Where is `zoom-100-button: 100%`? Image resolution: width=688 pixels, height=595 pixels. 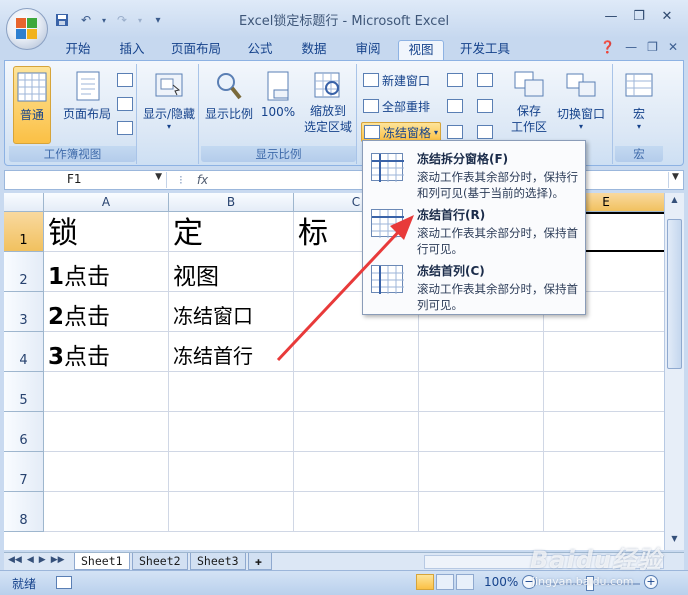
zoom-100-button: 100% is located at coordinates (278, 105).